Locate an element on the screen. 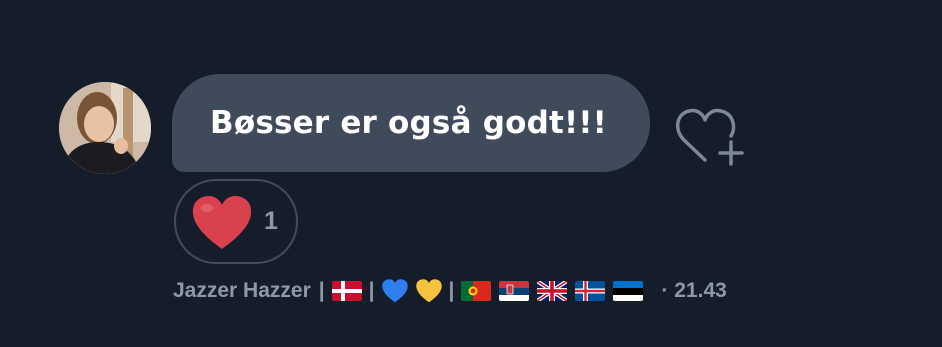 The image size is (942, 347). message-timestamp: · 21.43 is located at coordinates (694, 290).